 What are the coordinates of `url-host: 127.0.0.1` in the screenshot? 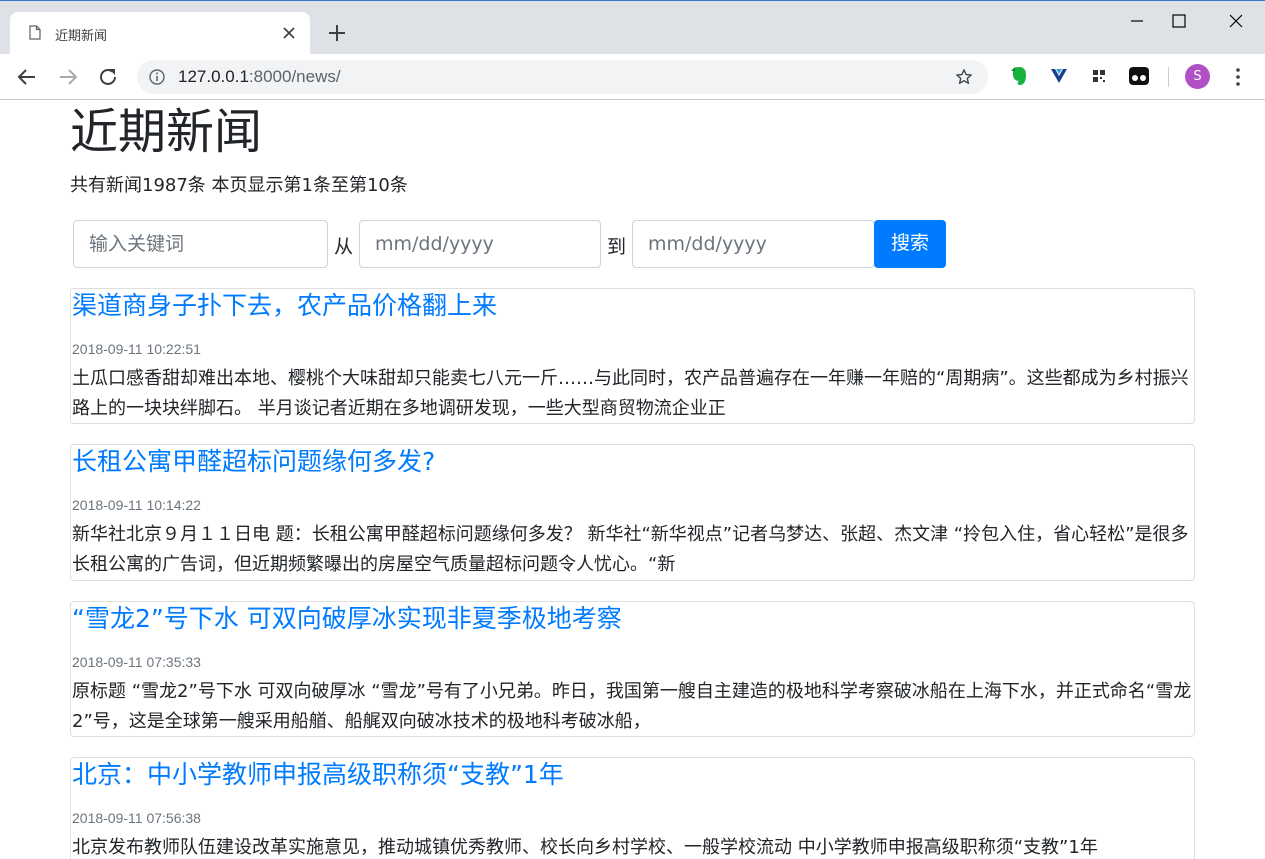 It's located at (213, 76).